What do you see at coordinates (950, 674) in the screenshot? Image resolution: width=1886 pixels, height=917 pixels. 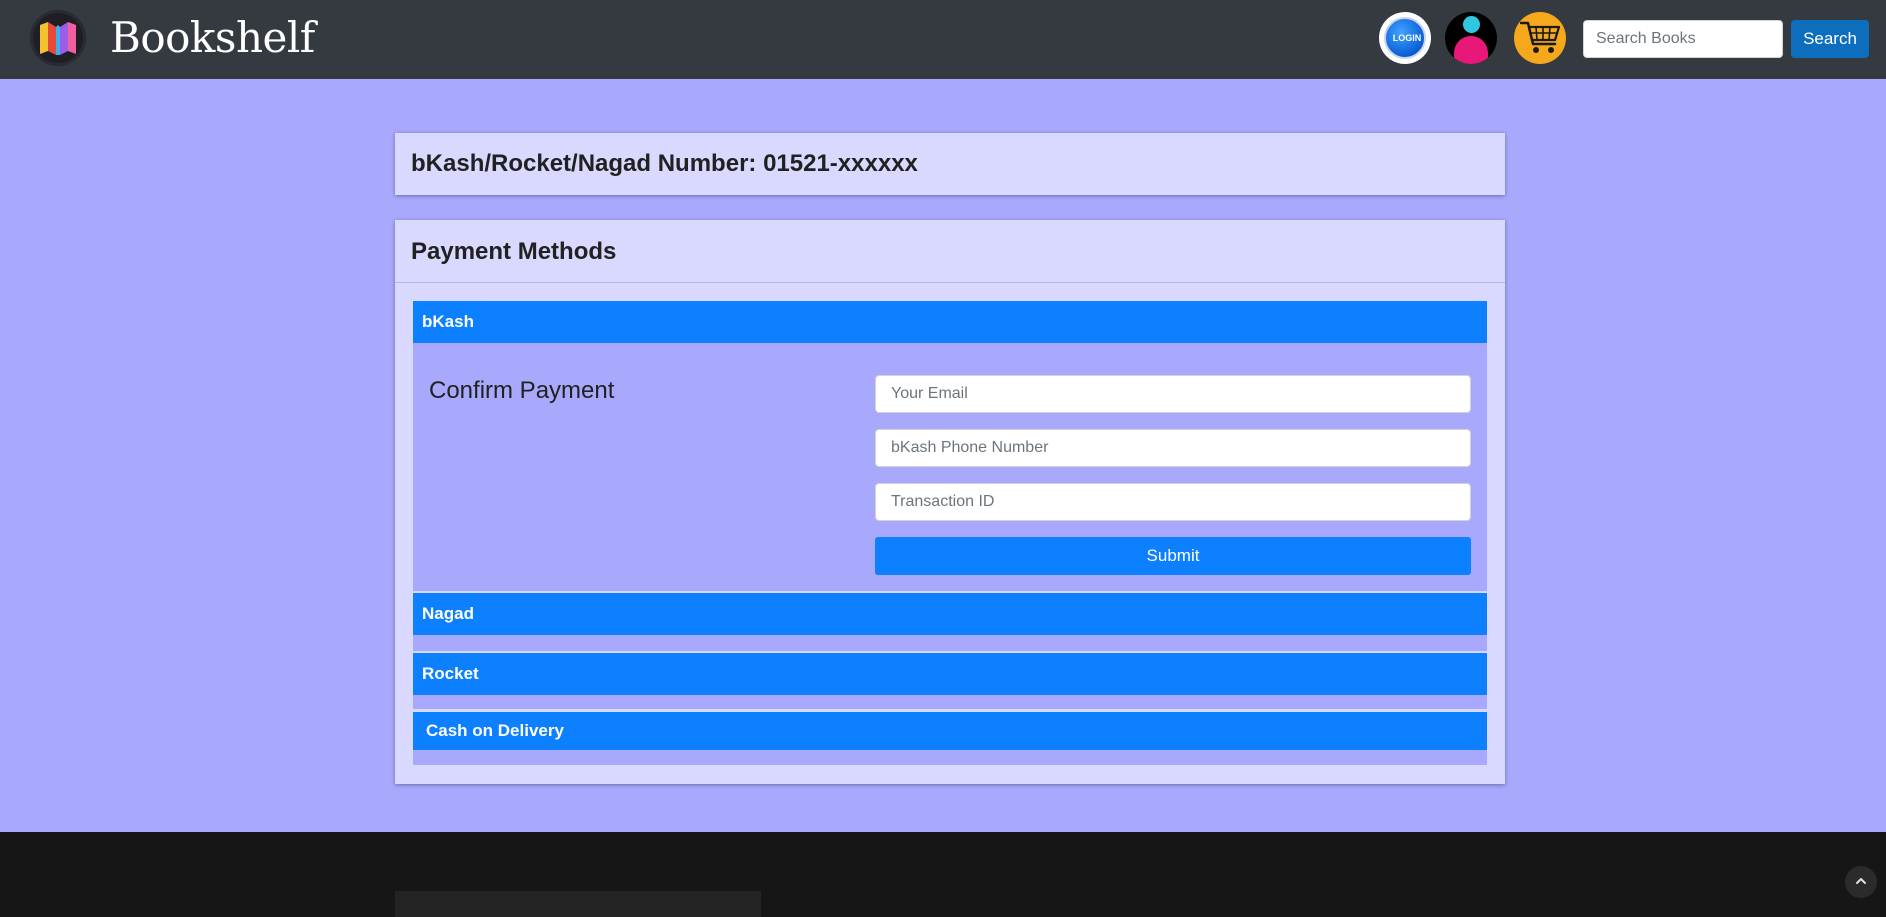 I see `method-rocket-header: Rocket` at bounding box center [950, 674].